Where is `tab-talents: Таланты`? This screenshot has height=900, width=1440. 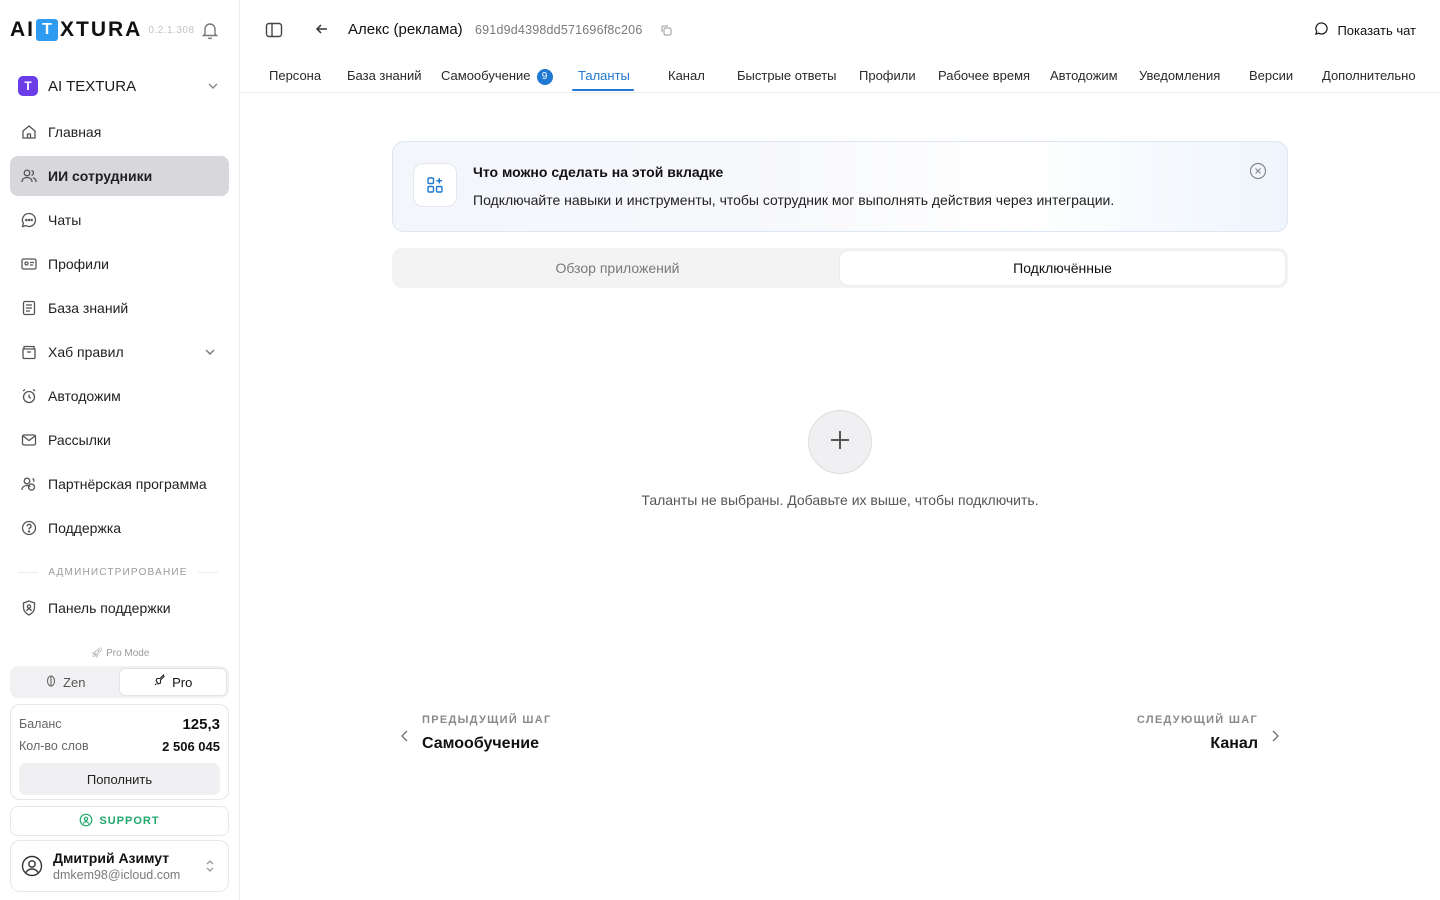 tab-talents: Таланты is located at coordinates (604, 75).